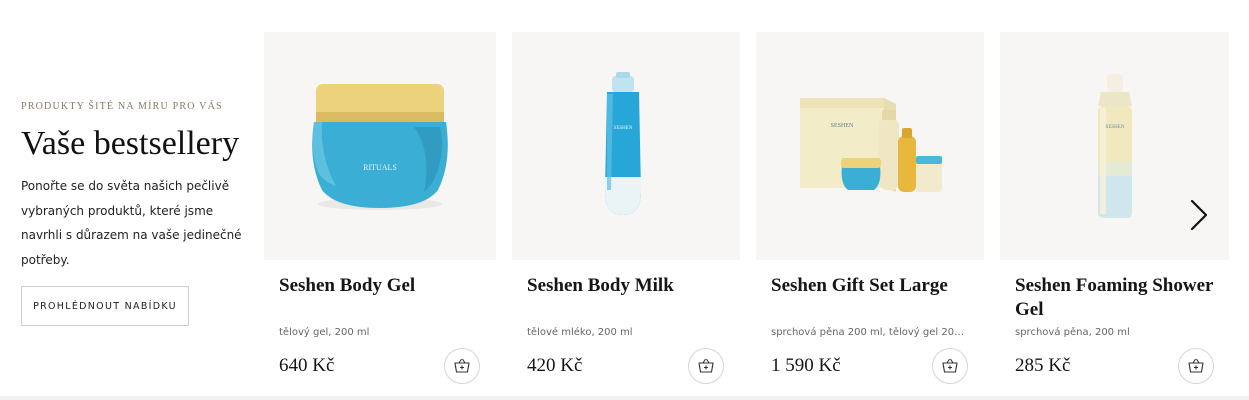 The image size is (1249, 400). What do you see at coordinates (380, 167) in the screenshot?
I see `jar-brand-text: RITUALS` at bounding box center [380, 167].